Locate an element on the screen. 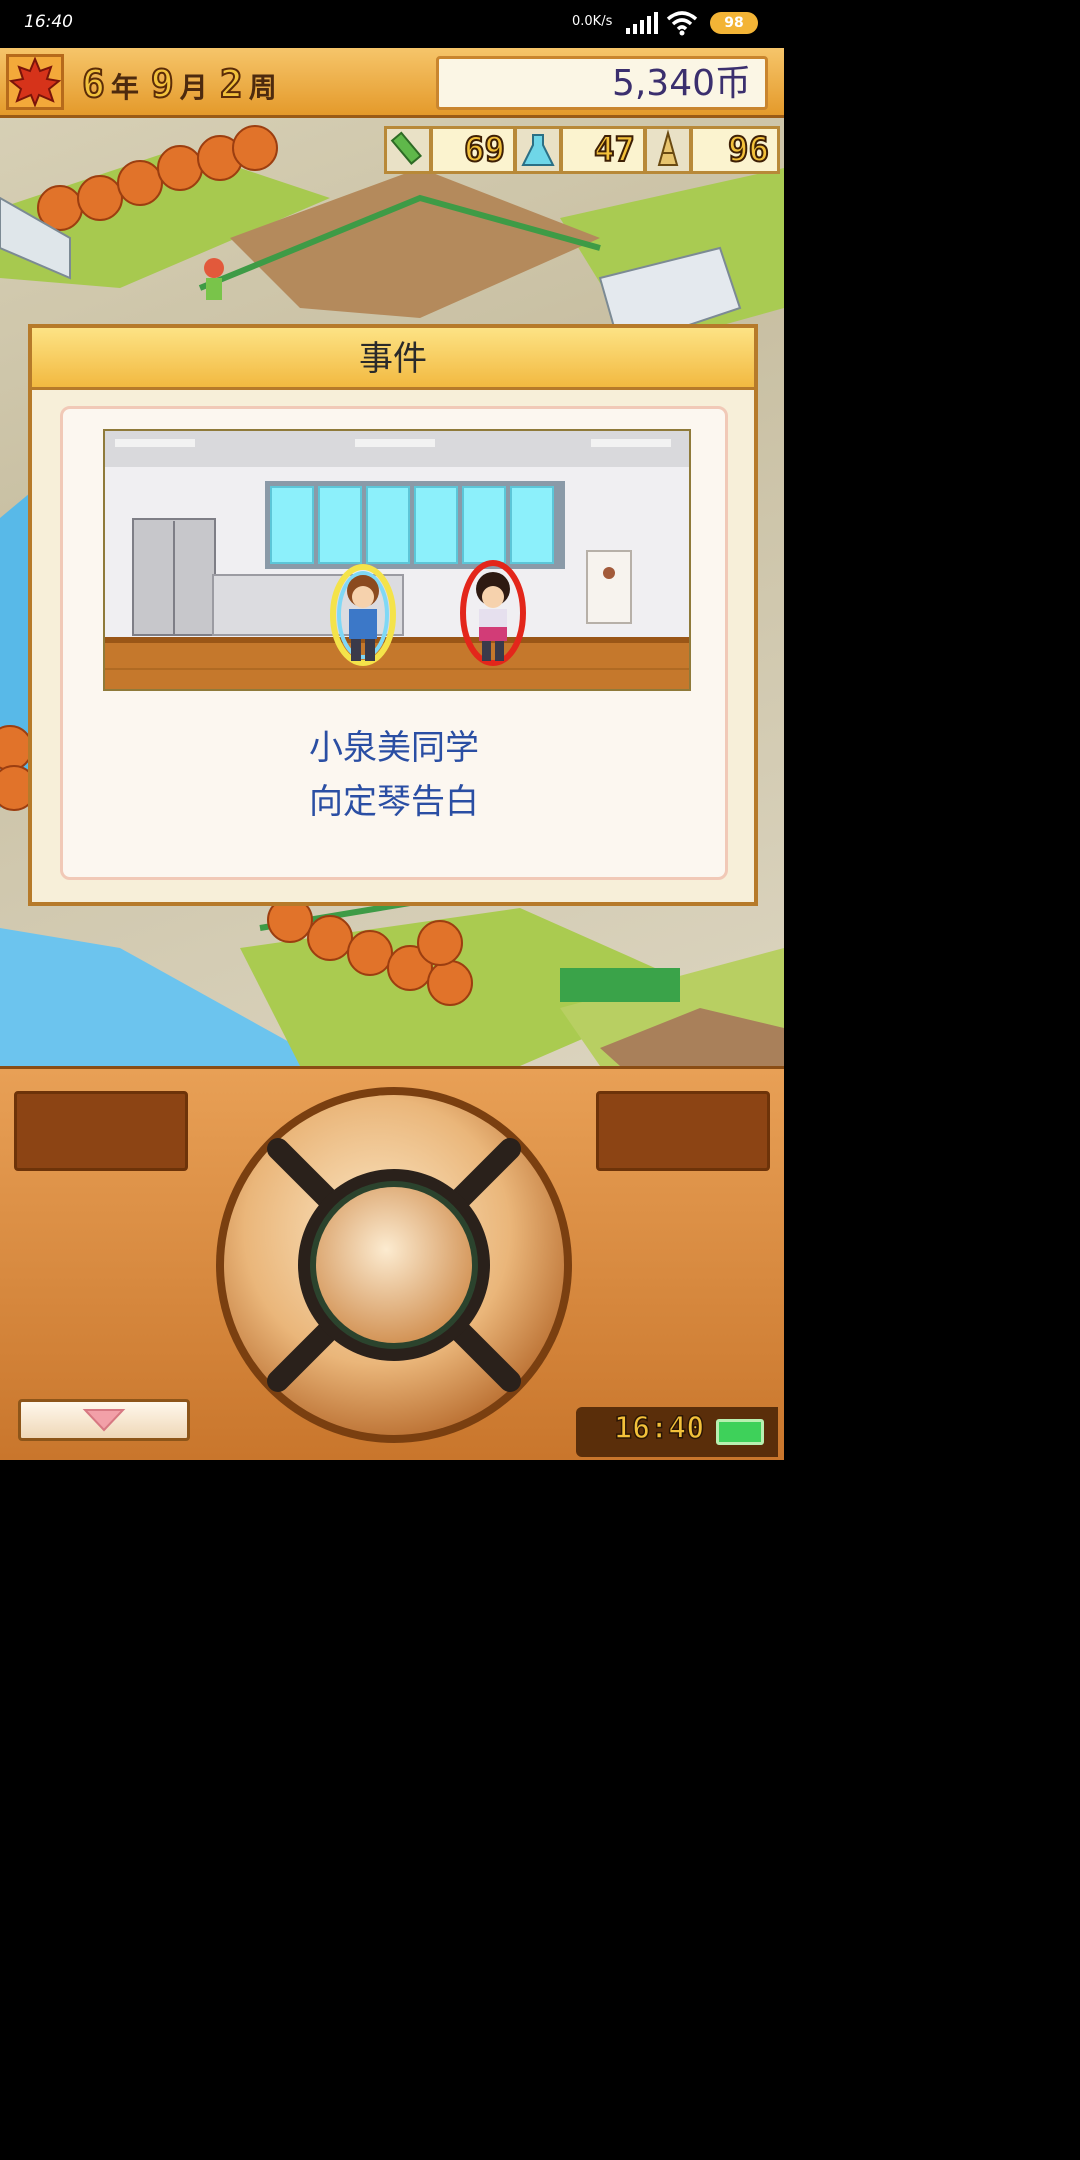 Image resolution: width=1080 pixels, height=2160 pixels. month-unit: 月 is located at coordinates (193, 87).